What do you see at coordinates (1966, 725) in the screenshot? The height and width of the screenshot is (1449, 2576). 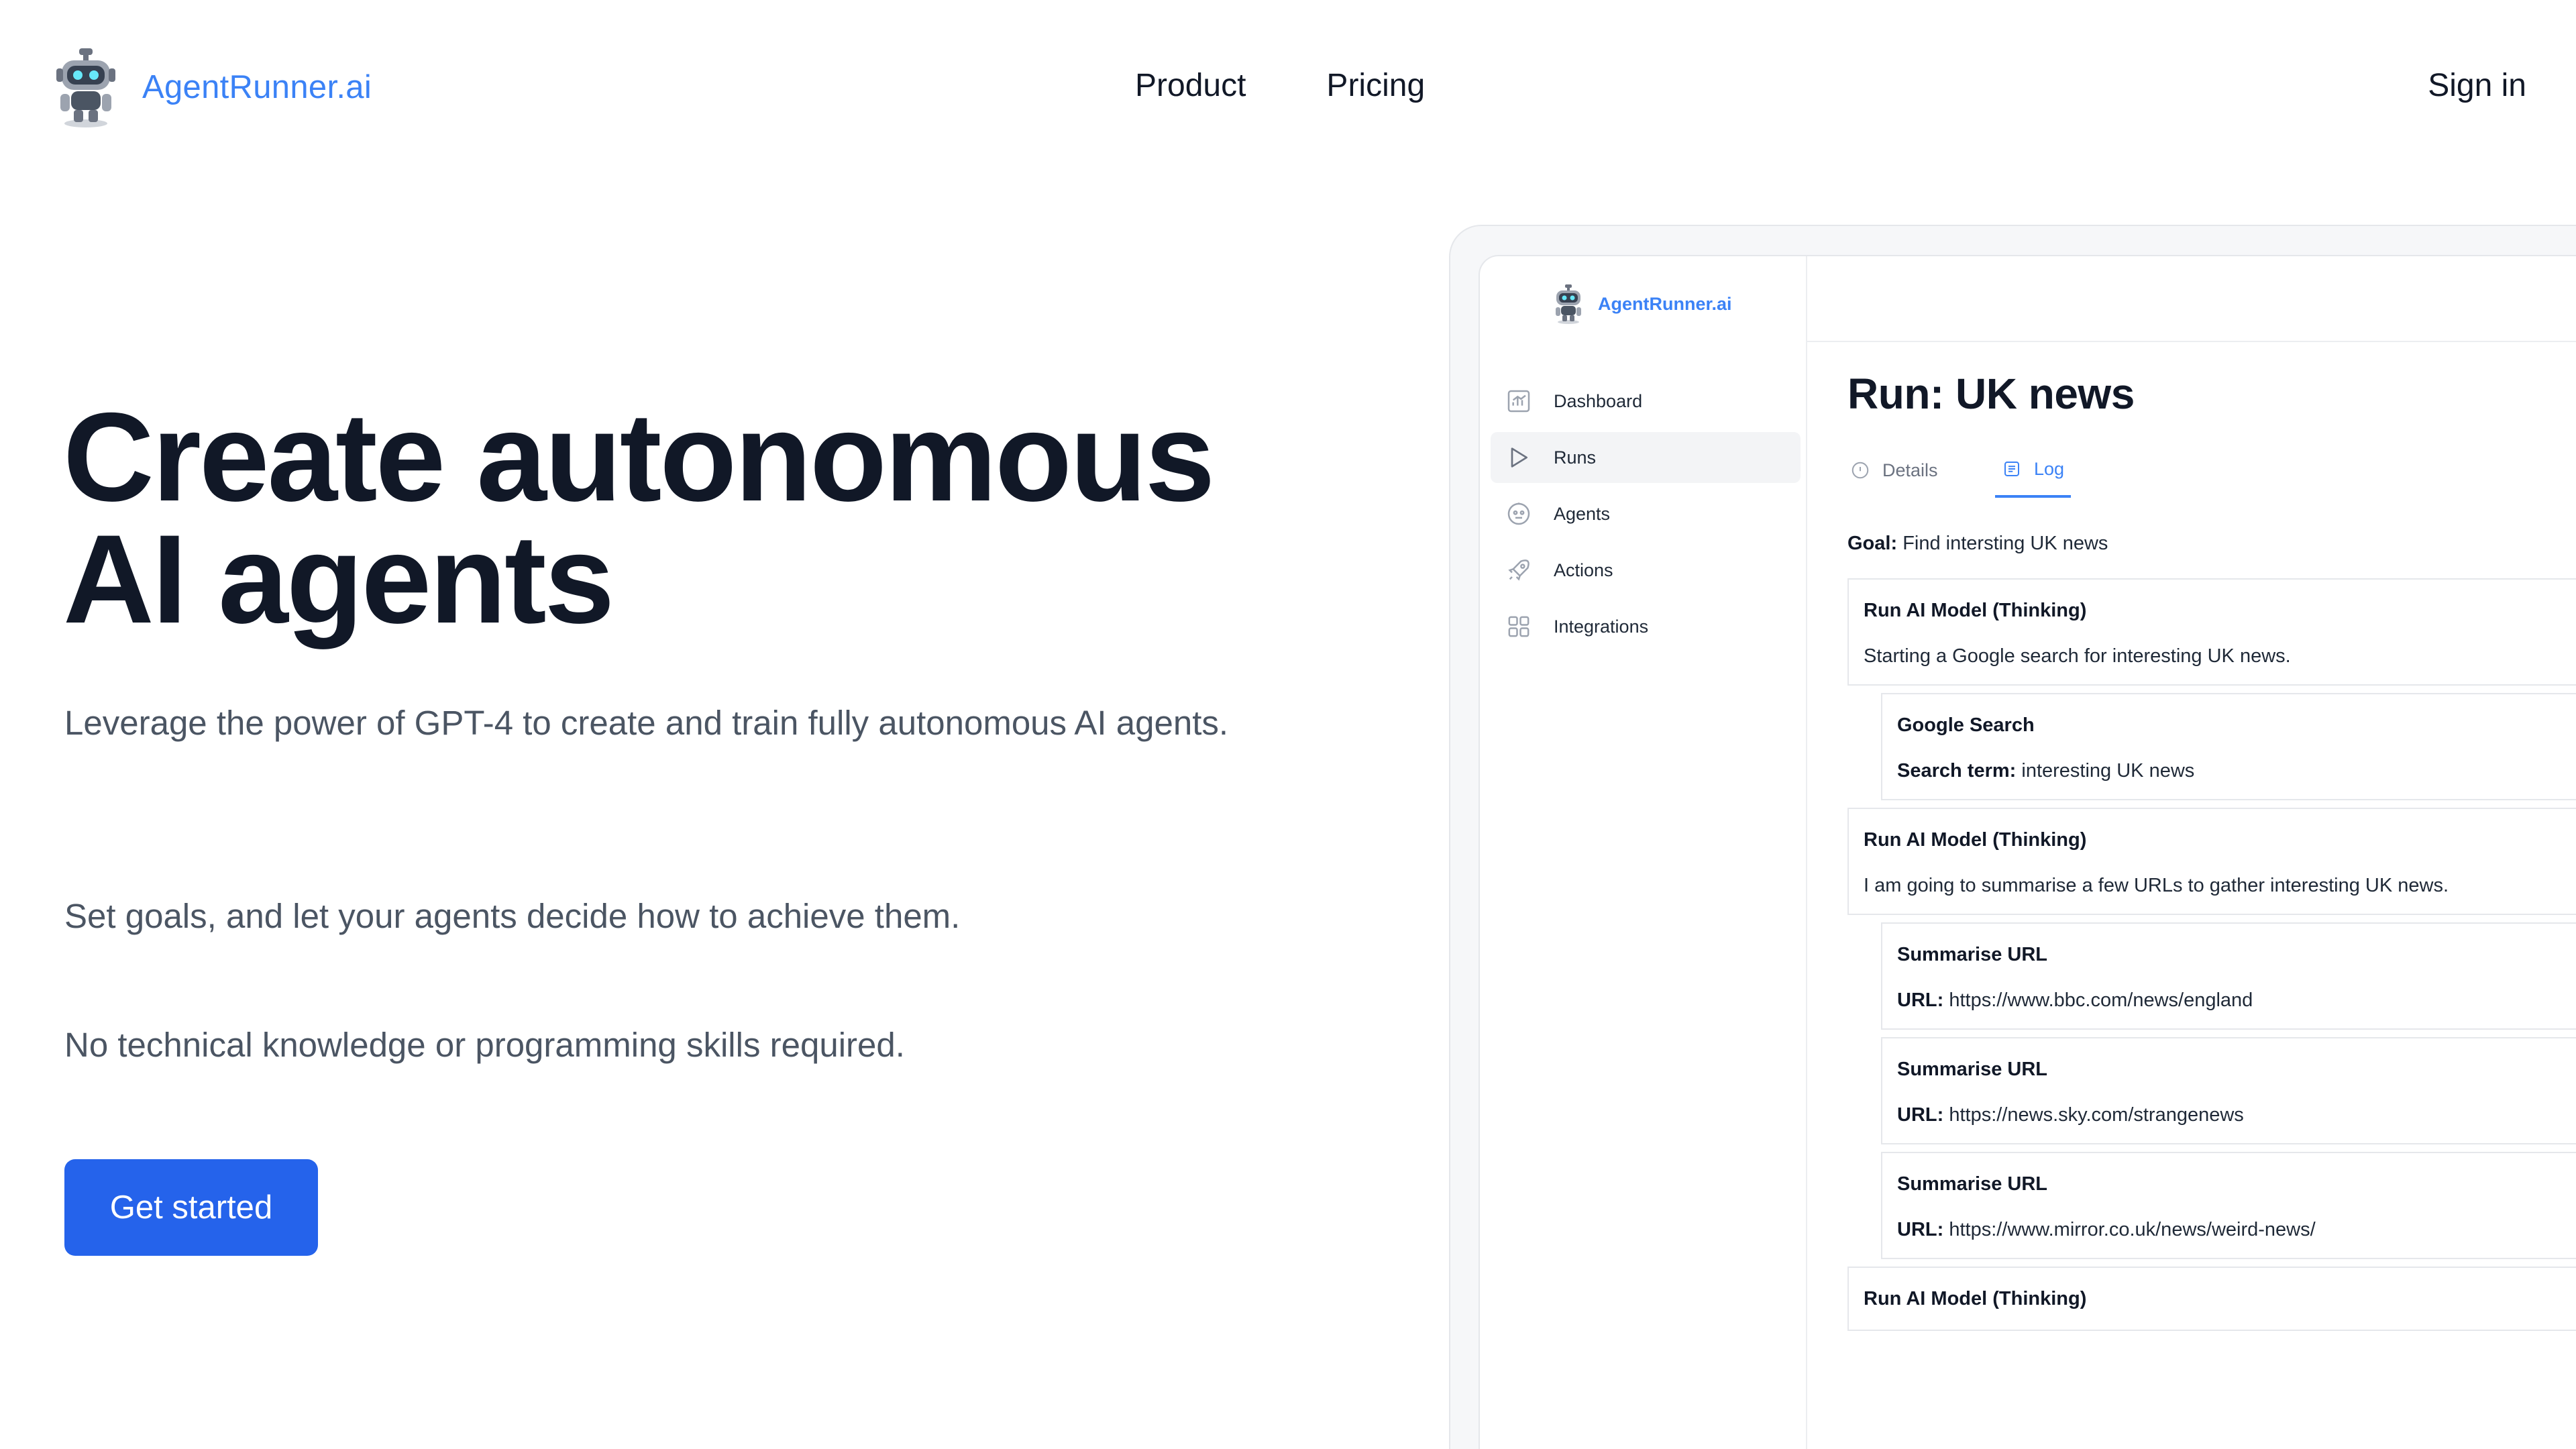 I see `log-entry-title: Google Search` at bounding box center [1966, 725].